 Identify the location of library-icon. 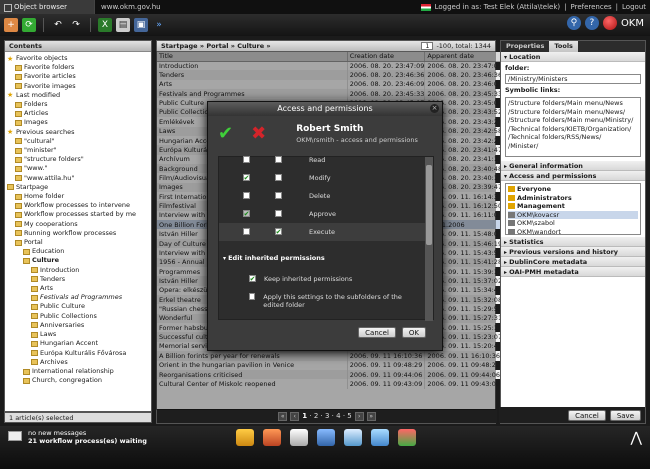
(245, 437).